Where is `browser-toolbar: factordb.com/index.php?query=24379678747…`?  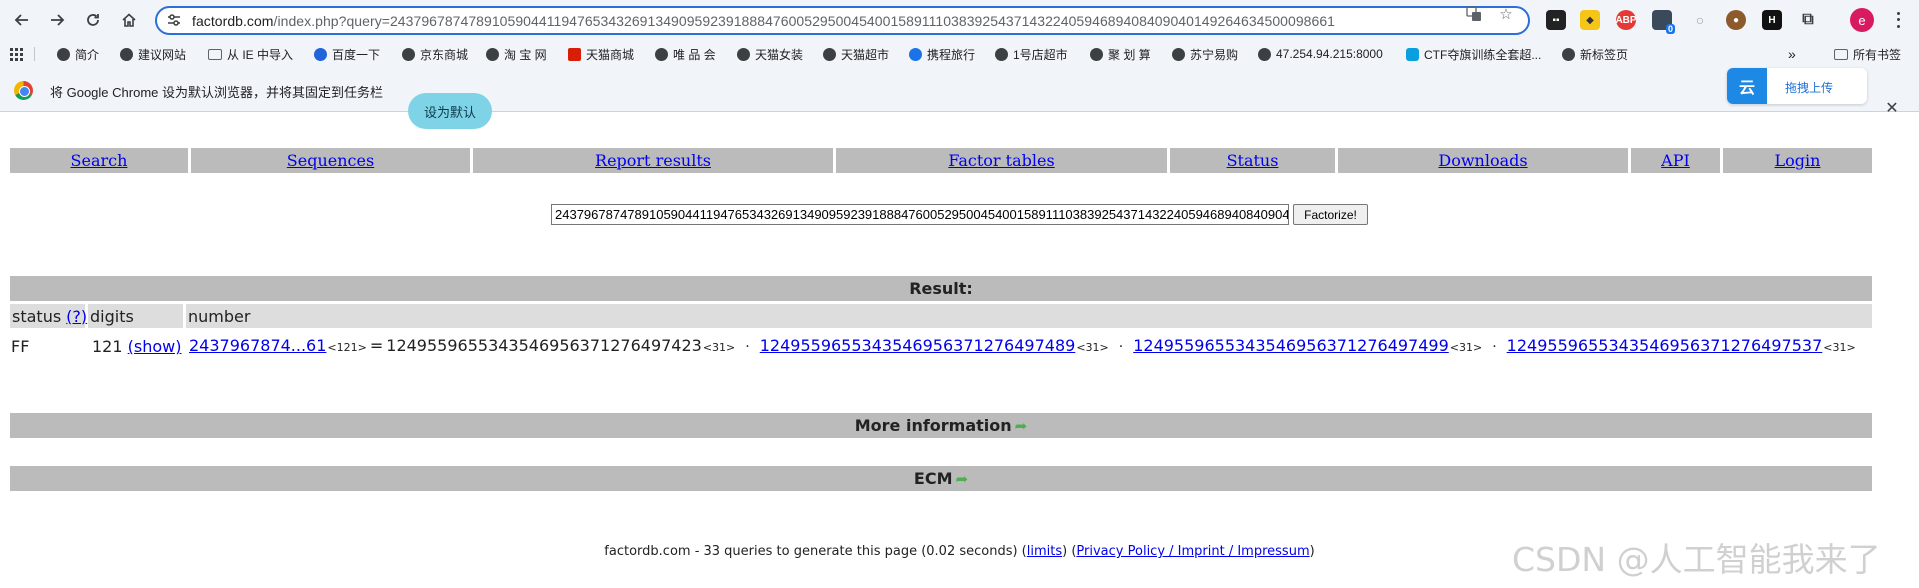
browser-toolbar: factordb.com/index.php?query=24379678747… is located at coordinates (959, 20).